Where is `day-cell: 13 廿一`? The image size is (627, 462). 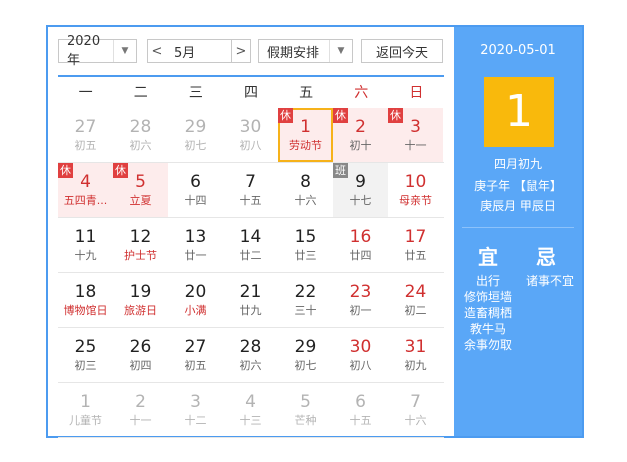 day-cell: 13 廿一 is located at coordinates (195, 245).